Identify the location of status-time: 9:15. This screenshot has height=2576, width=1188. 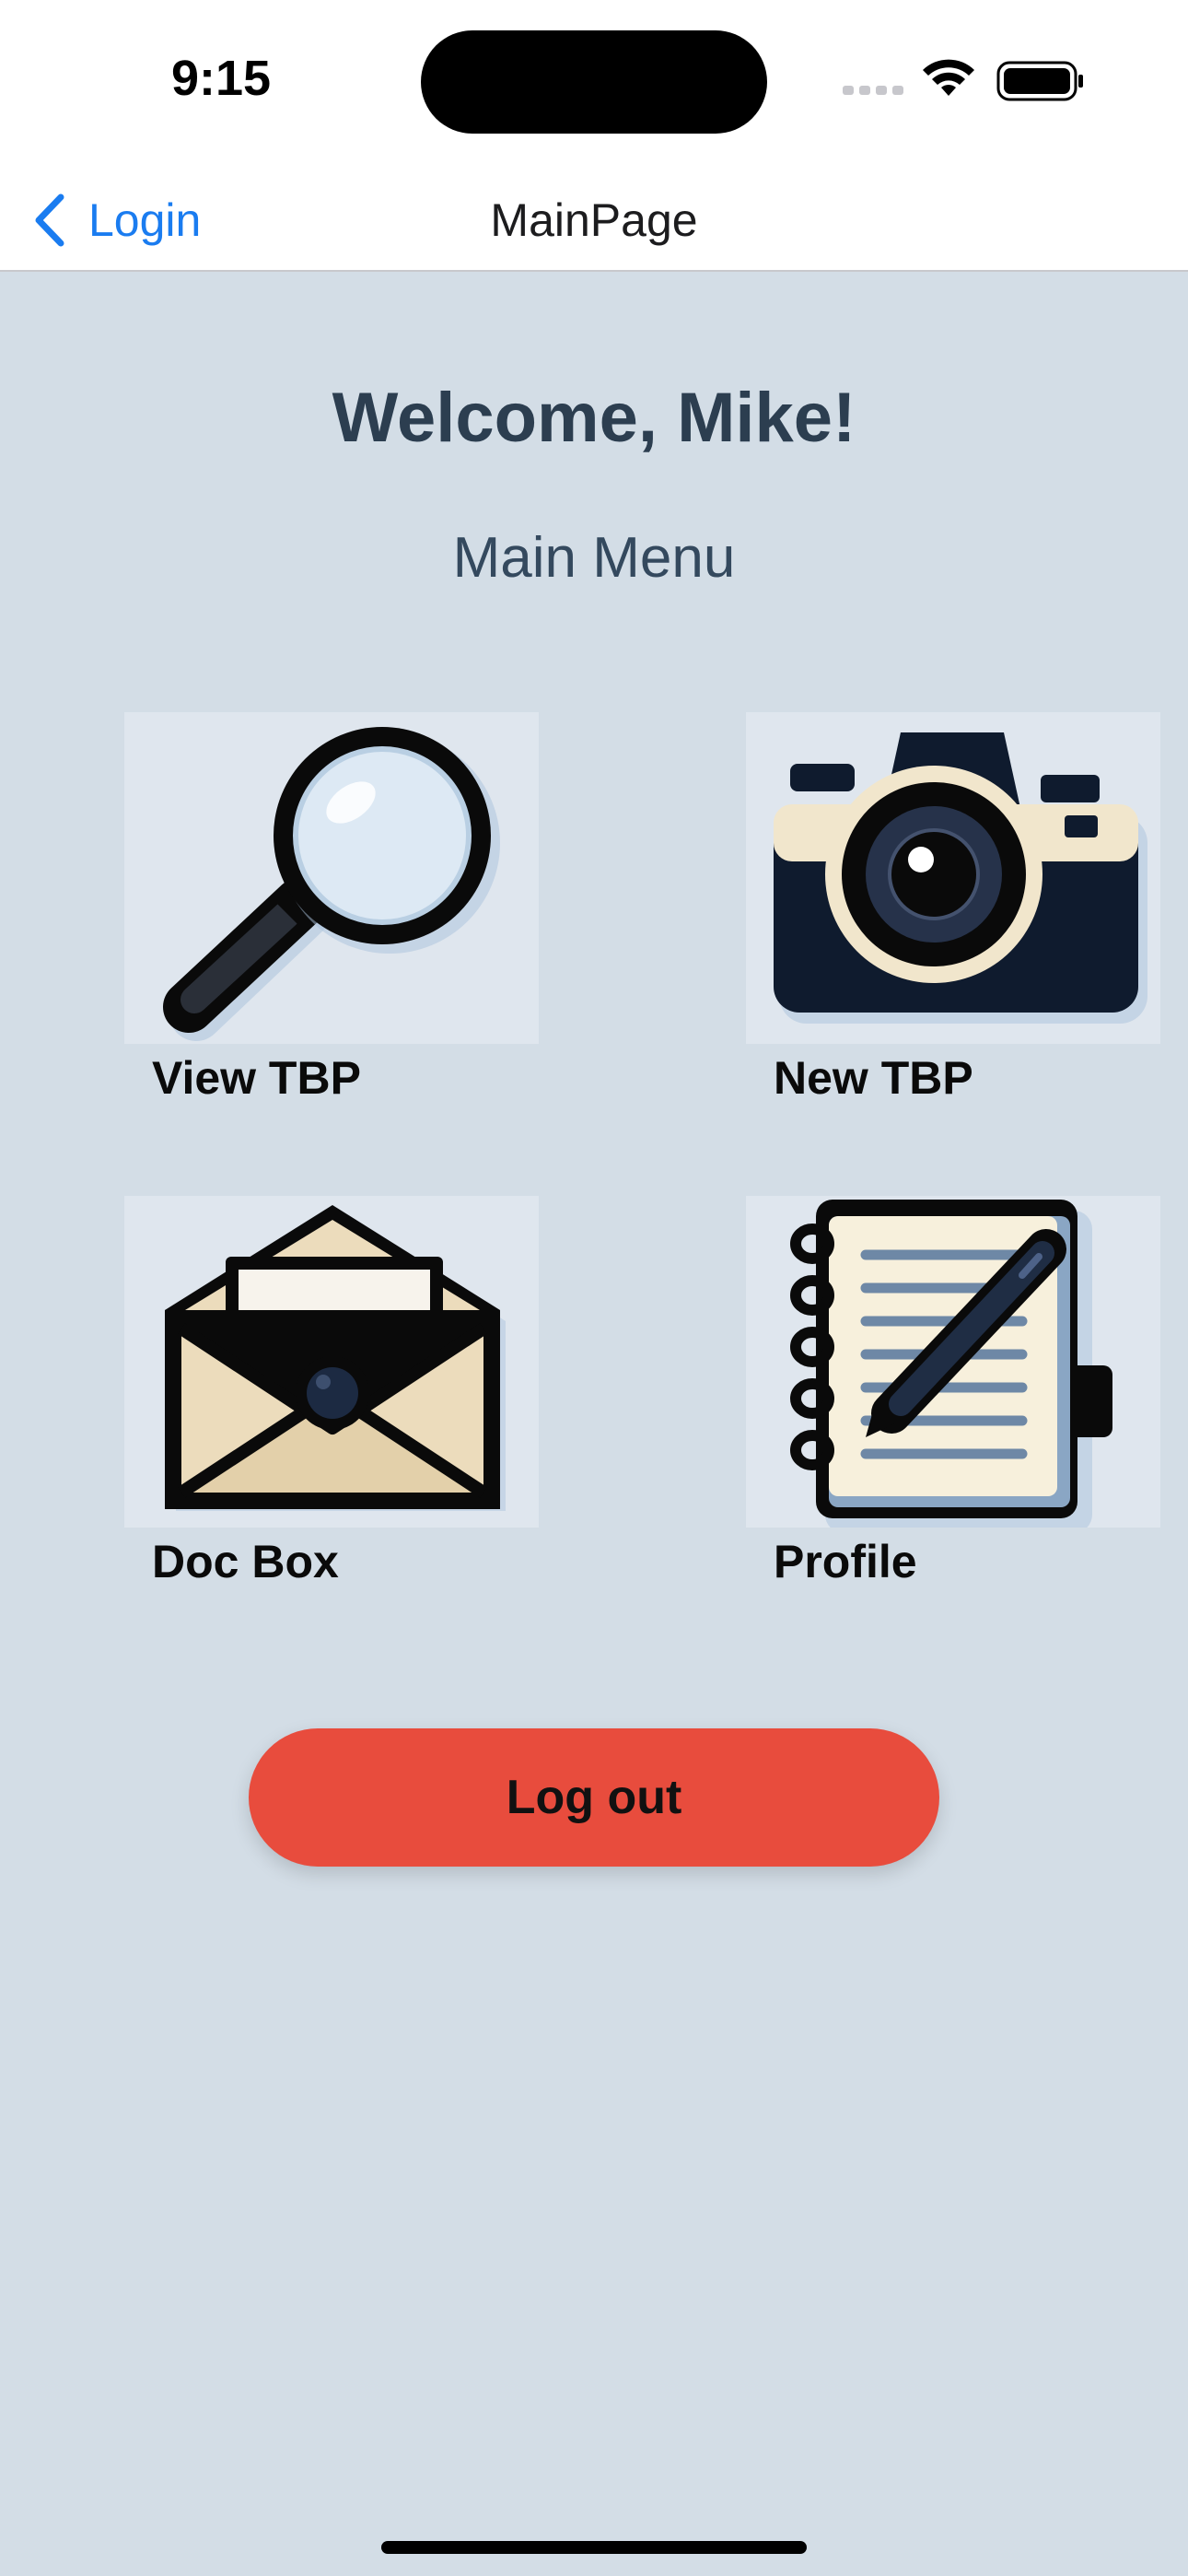
(221, 78).